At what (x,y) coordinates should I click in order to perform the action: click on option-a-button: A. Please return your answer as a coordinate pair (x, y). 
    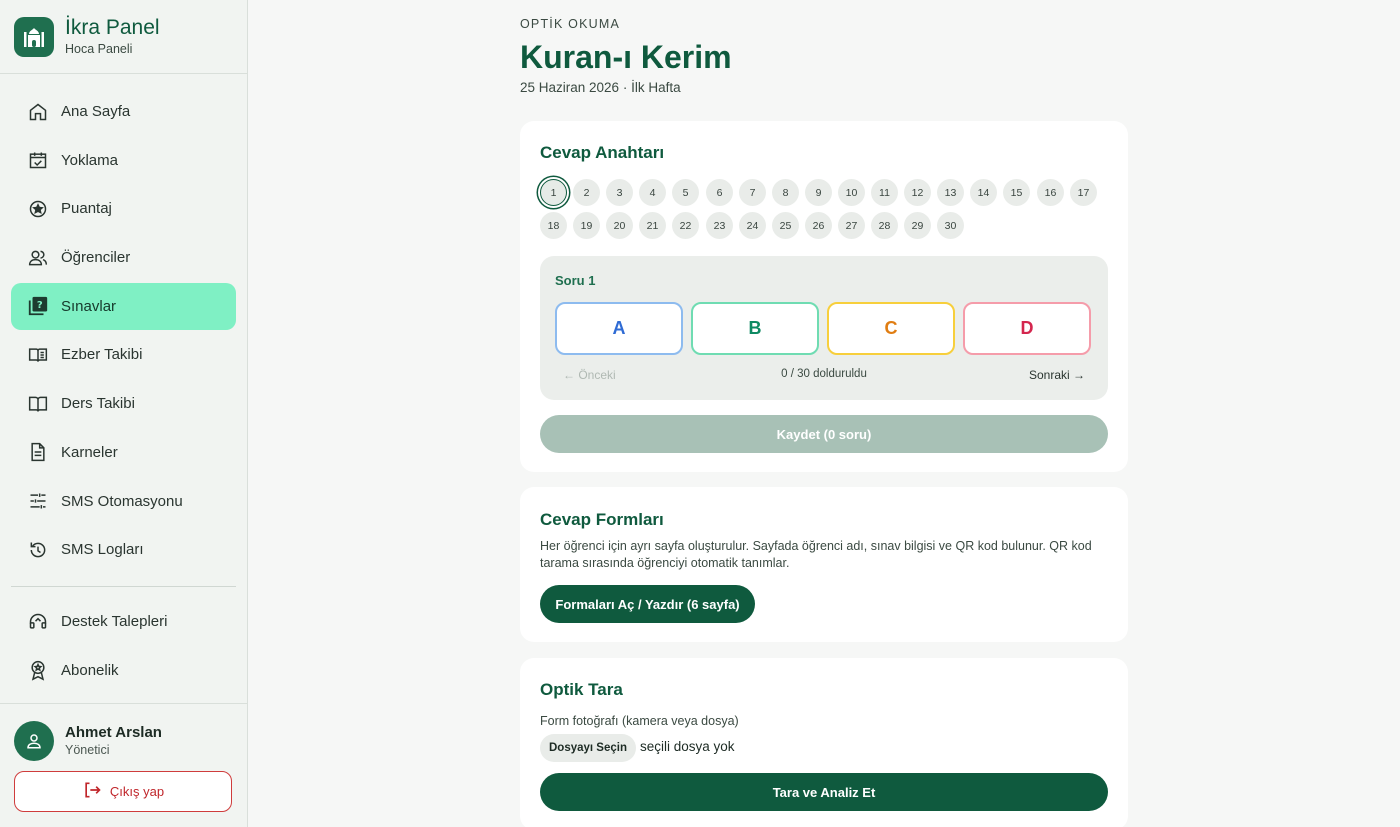
    Looking at the image, I should click on (619, 328).